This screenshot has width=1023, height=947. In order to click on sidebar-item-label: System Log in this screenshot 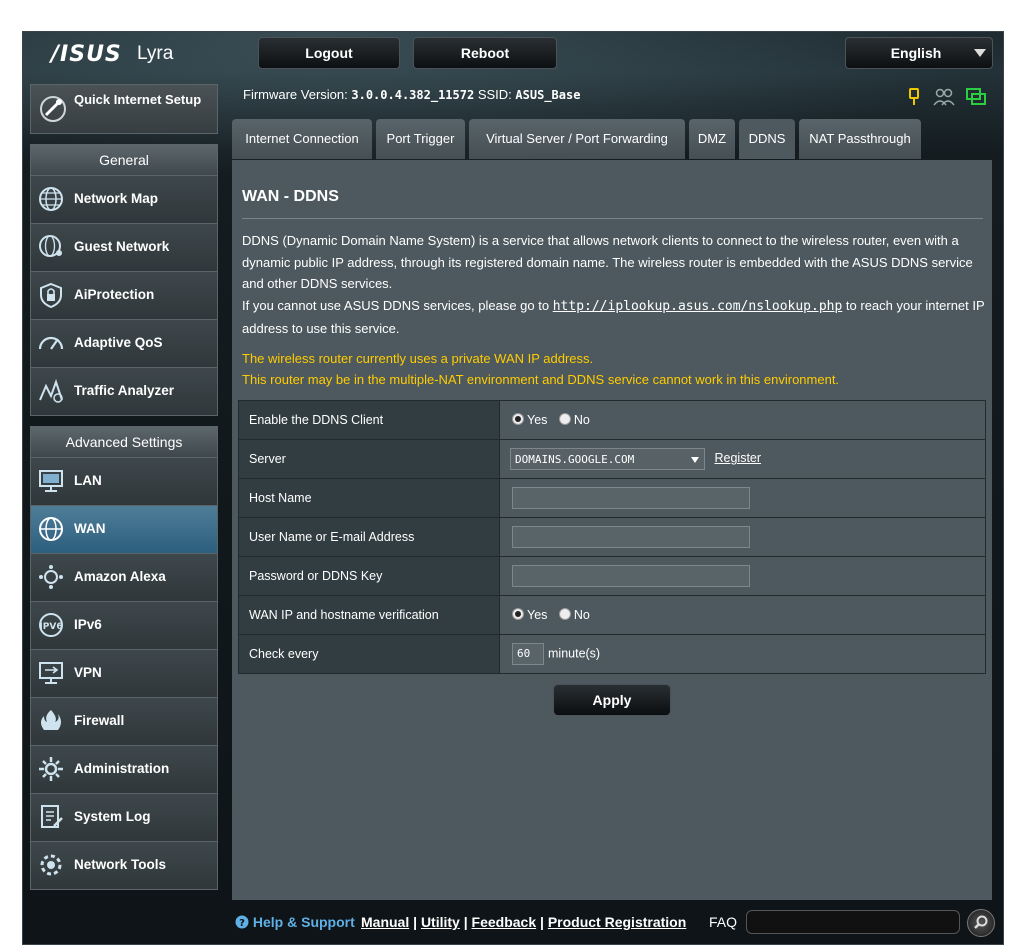, I will do `click(112, 816)`.